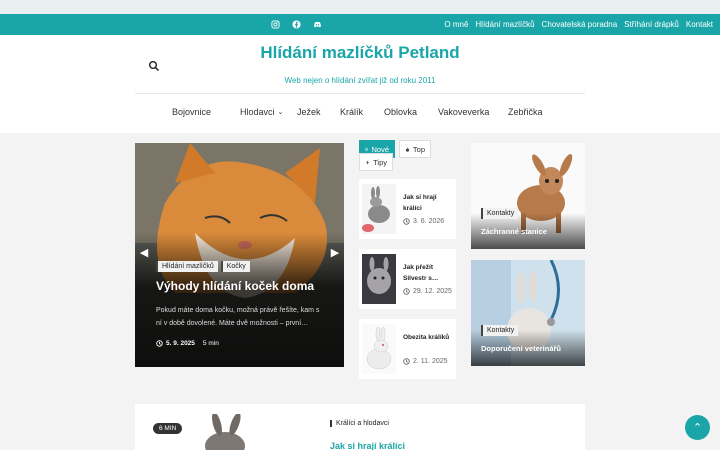 The image size is (720, 450). What do you see at coordinates (318, 112) in the screenshot?
I see `nav-item-jezek: Ježek` at bounding box center [318, 112].